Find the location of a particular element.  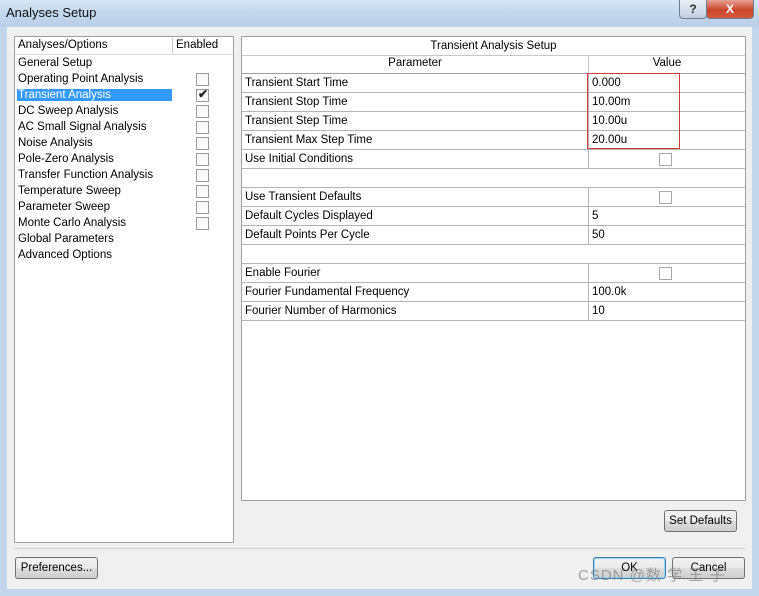

parameter-name: Transient Start Time is located at coordinates (297, 83).